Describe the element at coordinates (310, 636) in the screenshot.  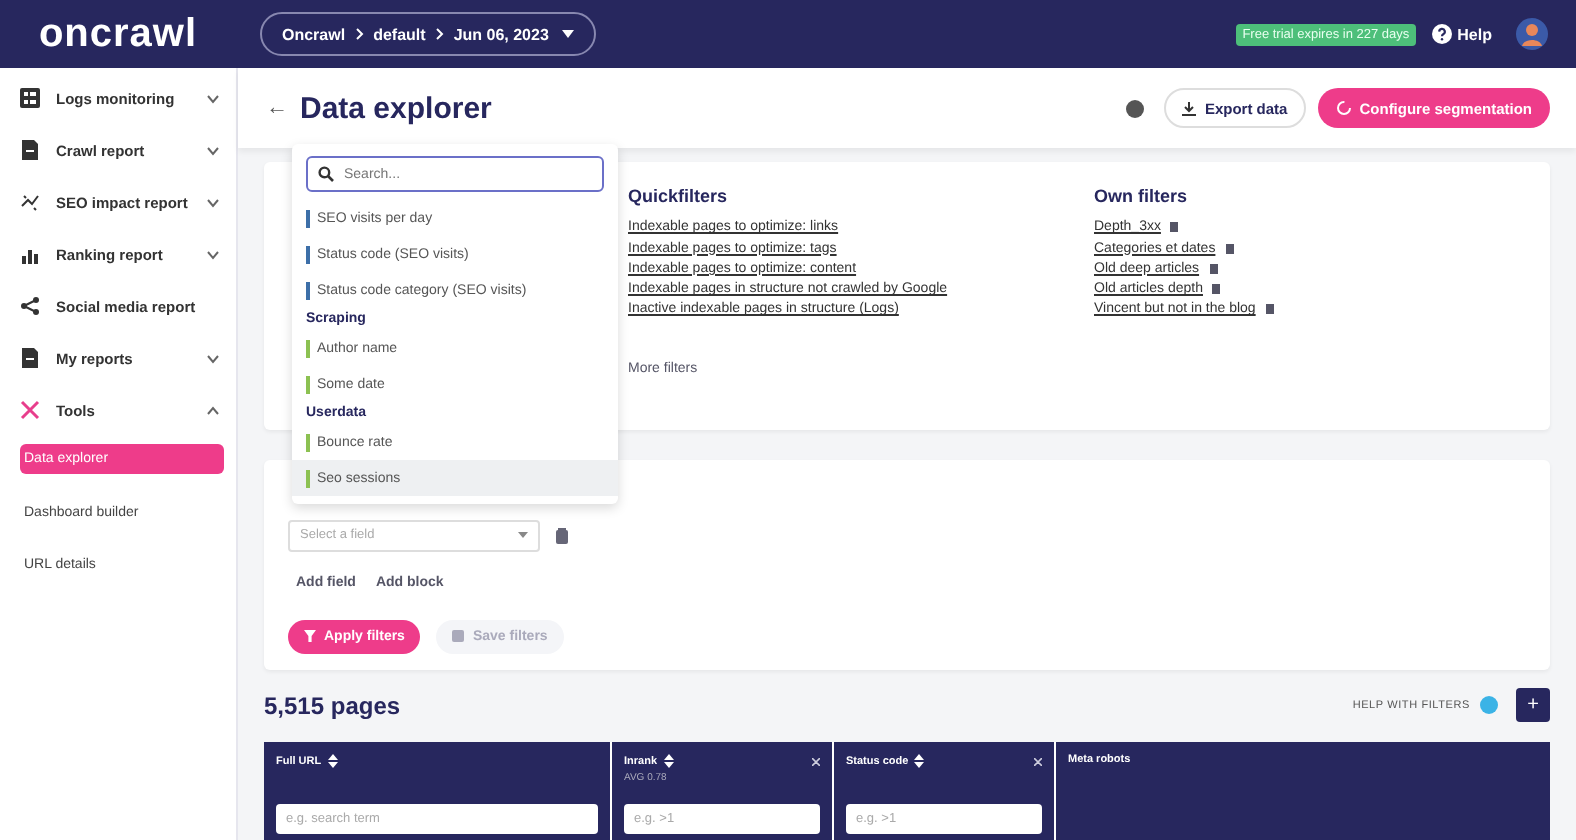
I see `filter-icon` at that location.